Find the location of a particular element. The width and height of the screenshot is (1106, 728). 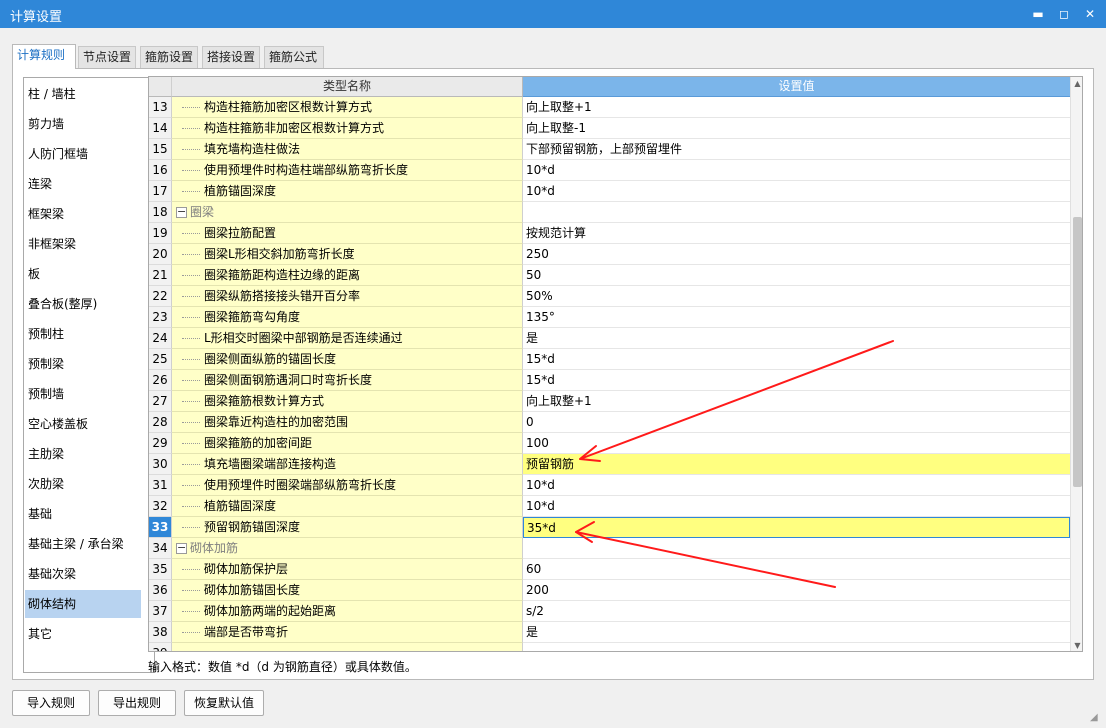

table-row: 19 圈梁拉筋配置 按规范计算 is located at coordinates (609, 233).